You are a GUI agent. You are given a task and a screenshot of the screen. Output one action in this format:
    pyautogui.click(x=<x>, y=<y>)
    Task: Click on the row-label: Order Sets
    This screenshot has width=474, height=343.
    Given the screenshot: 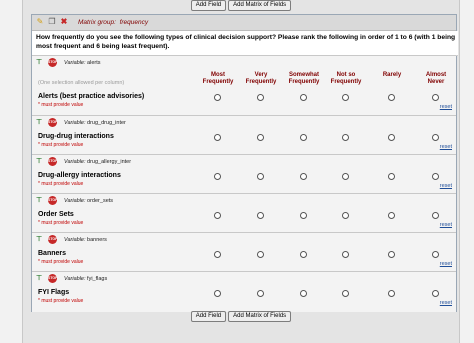 What is the action you would take?
    pyautogui.click(x=56, y=214)
    